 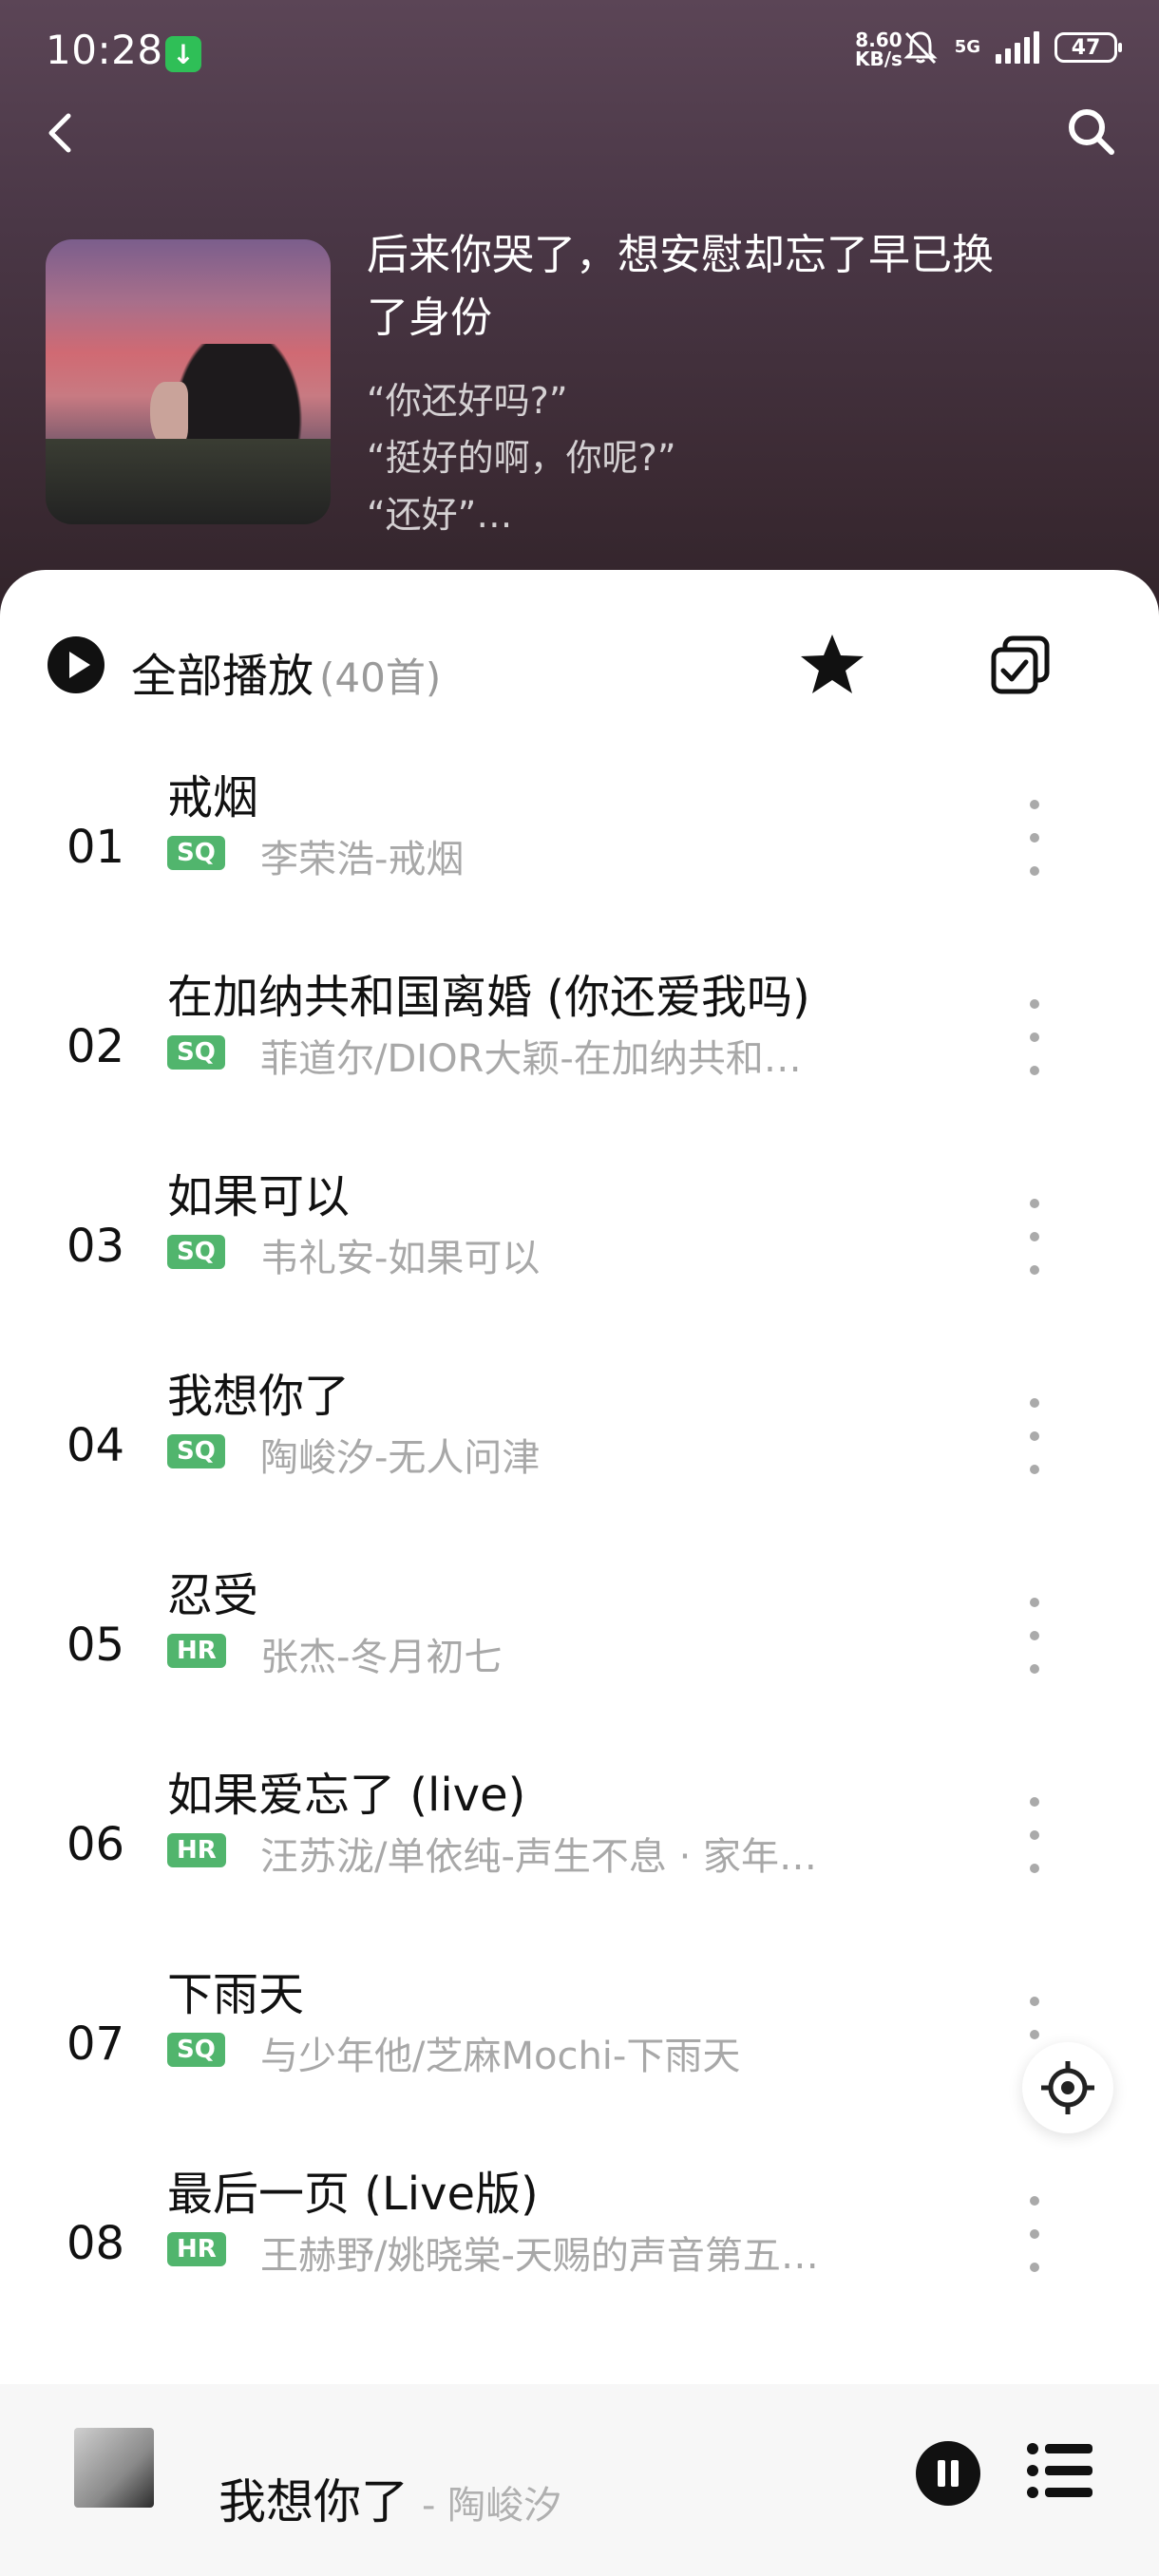 I want to click on now-playing-info: 我想你了 - 陶峻汐, so click(x=389, y=2498).